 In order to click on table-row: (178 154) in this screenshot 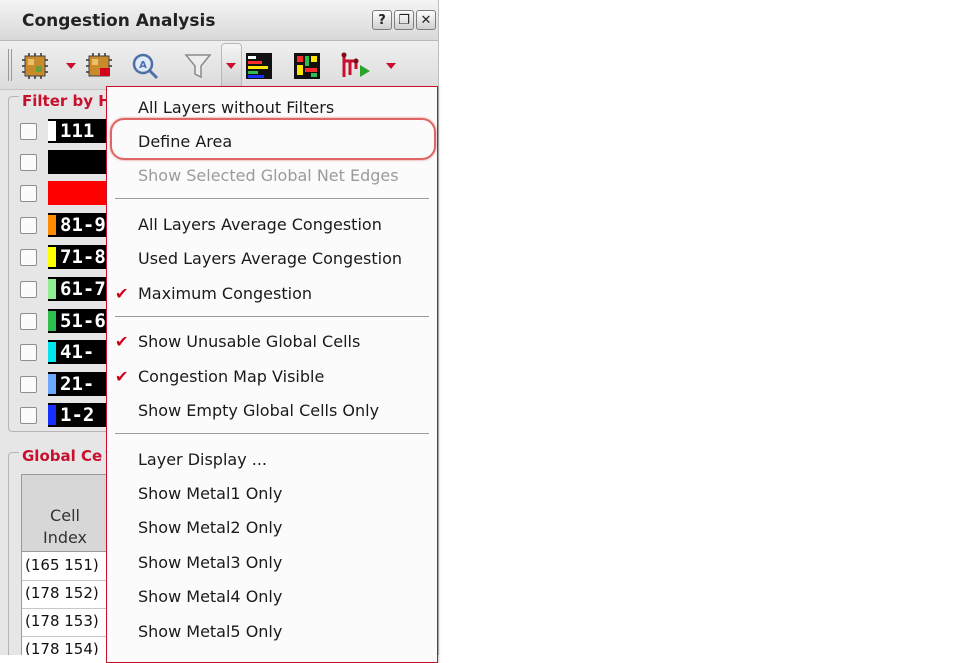, I will do `click(67, 645)`.